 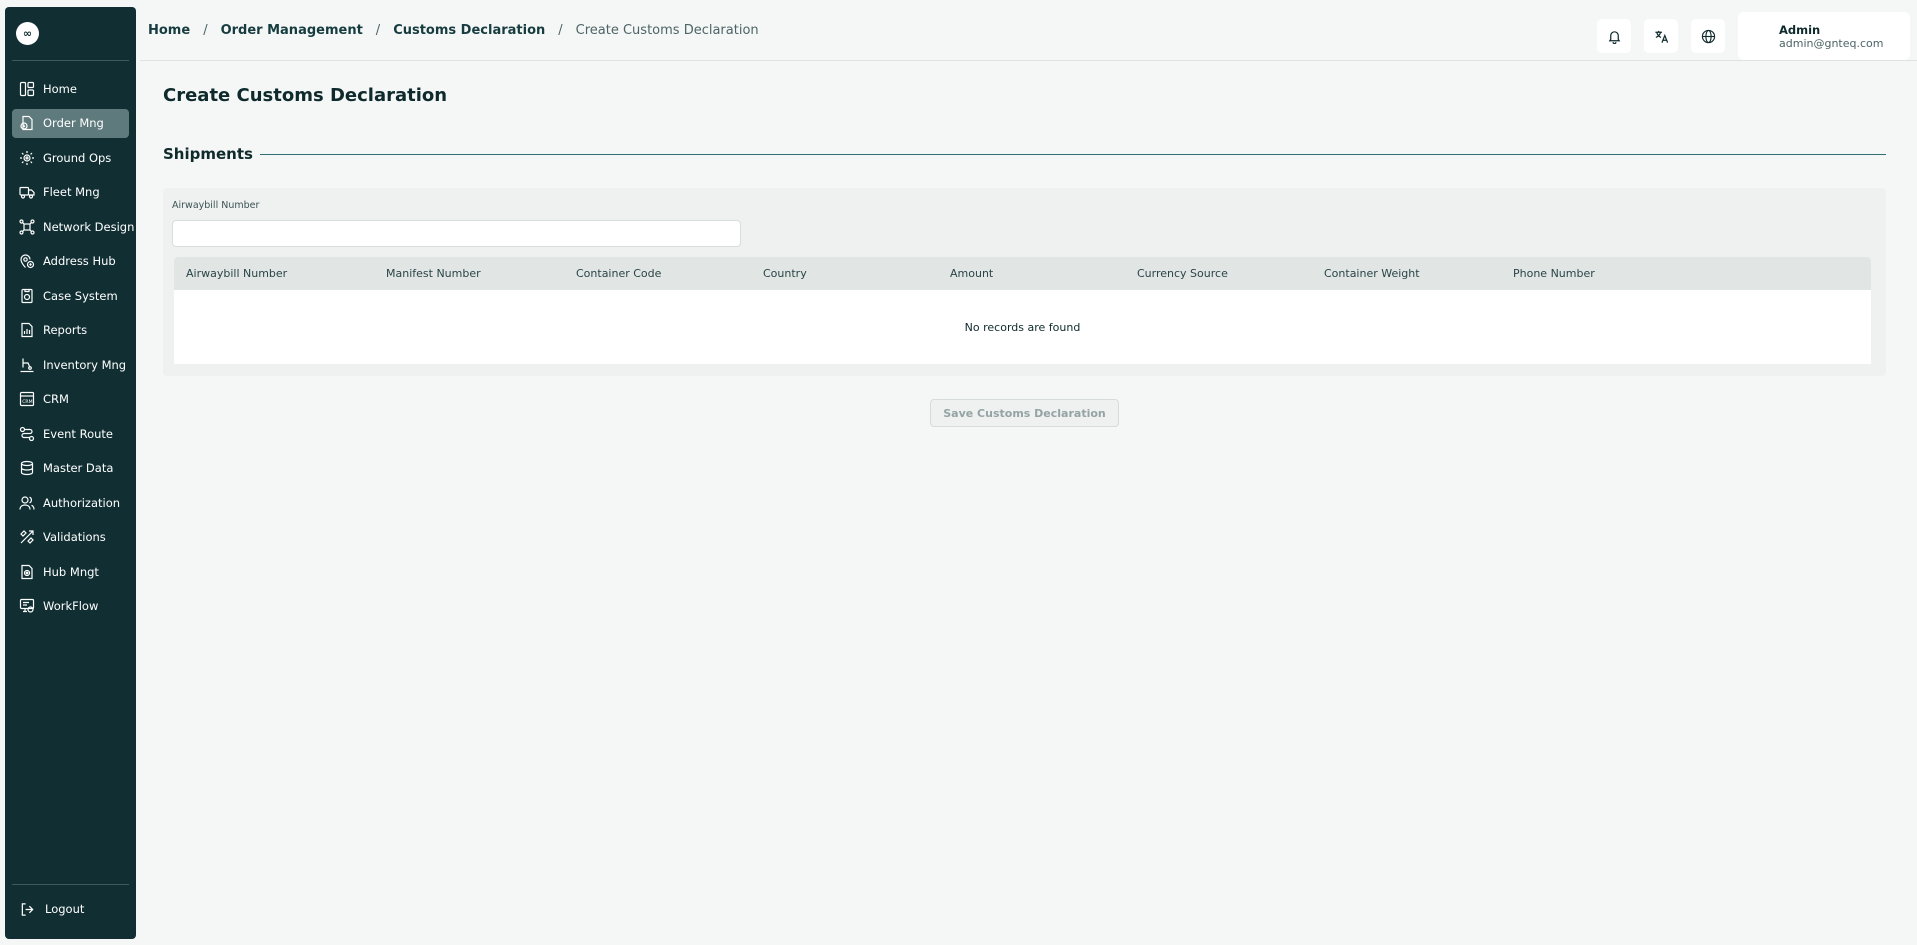 I want to click on breadcrumb-home: Home, so click(x=169, y=30).